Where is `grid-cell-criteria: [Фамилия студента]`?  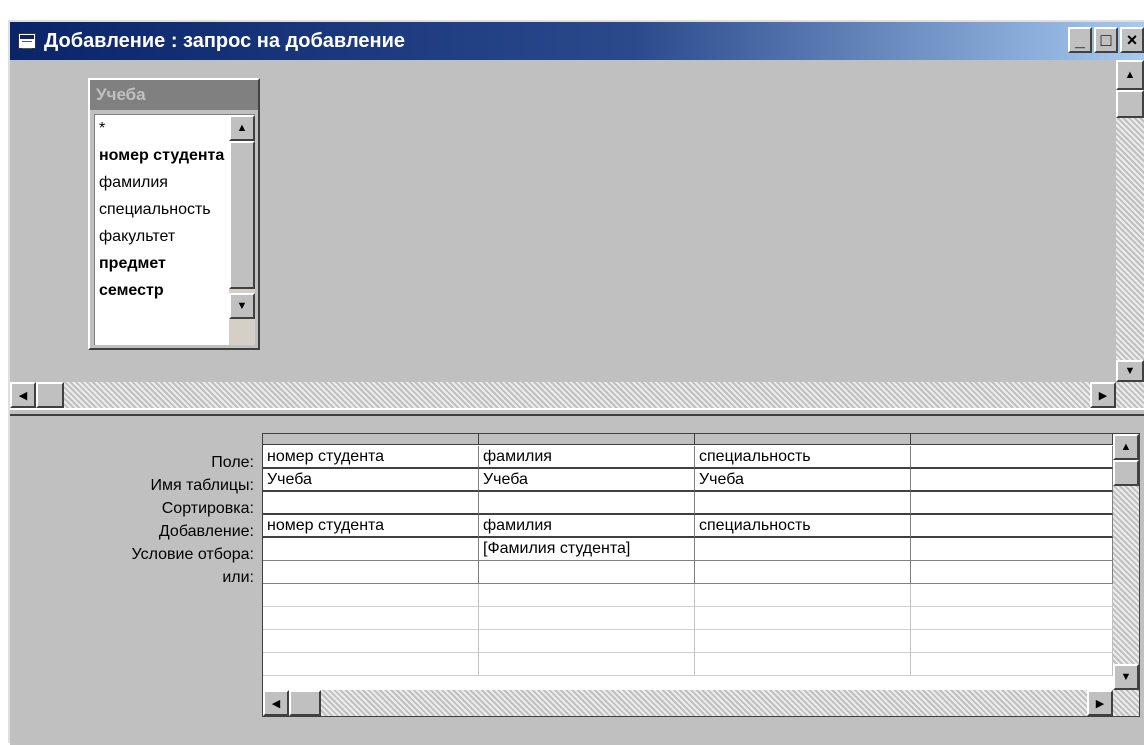
grid-cell-criteria: [Фамилия студента] is located at coordinates (587, 549).